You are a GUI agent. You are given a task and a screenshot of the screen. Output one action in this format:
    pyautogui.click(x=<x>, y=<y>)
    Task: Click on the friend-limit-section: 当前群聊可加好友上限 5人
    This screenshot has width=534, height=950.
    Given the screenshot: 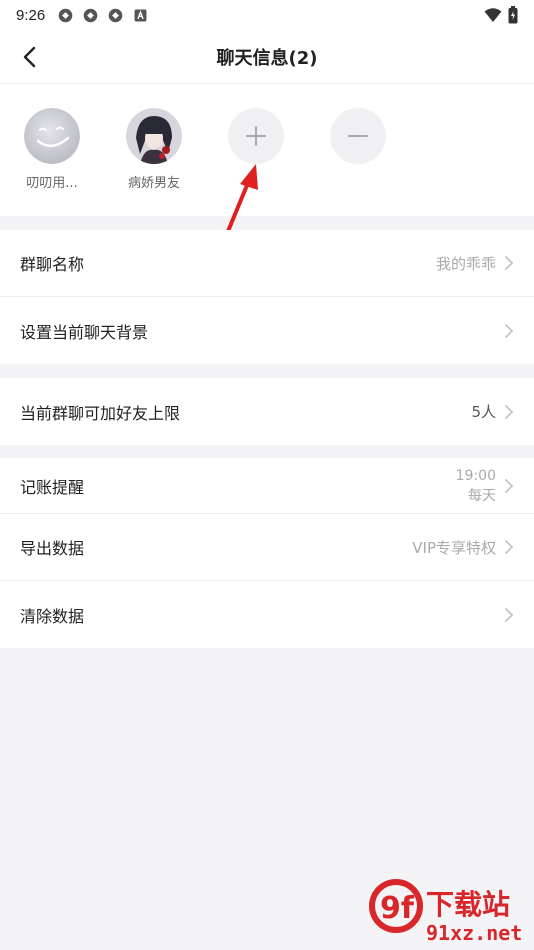 What is the action you would take?
    pyautogui.click(x=267, y=411)
    